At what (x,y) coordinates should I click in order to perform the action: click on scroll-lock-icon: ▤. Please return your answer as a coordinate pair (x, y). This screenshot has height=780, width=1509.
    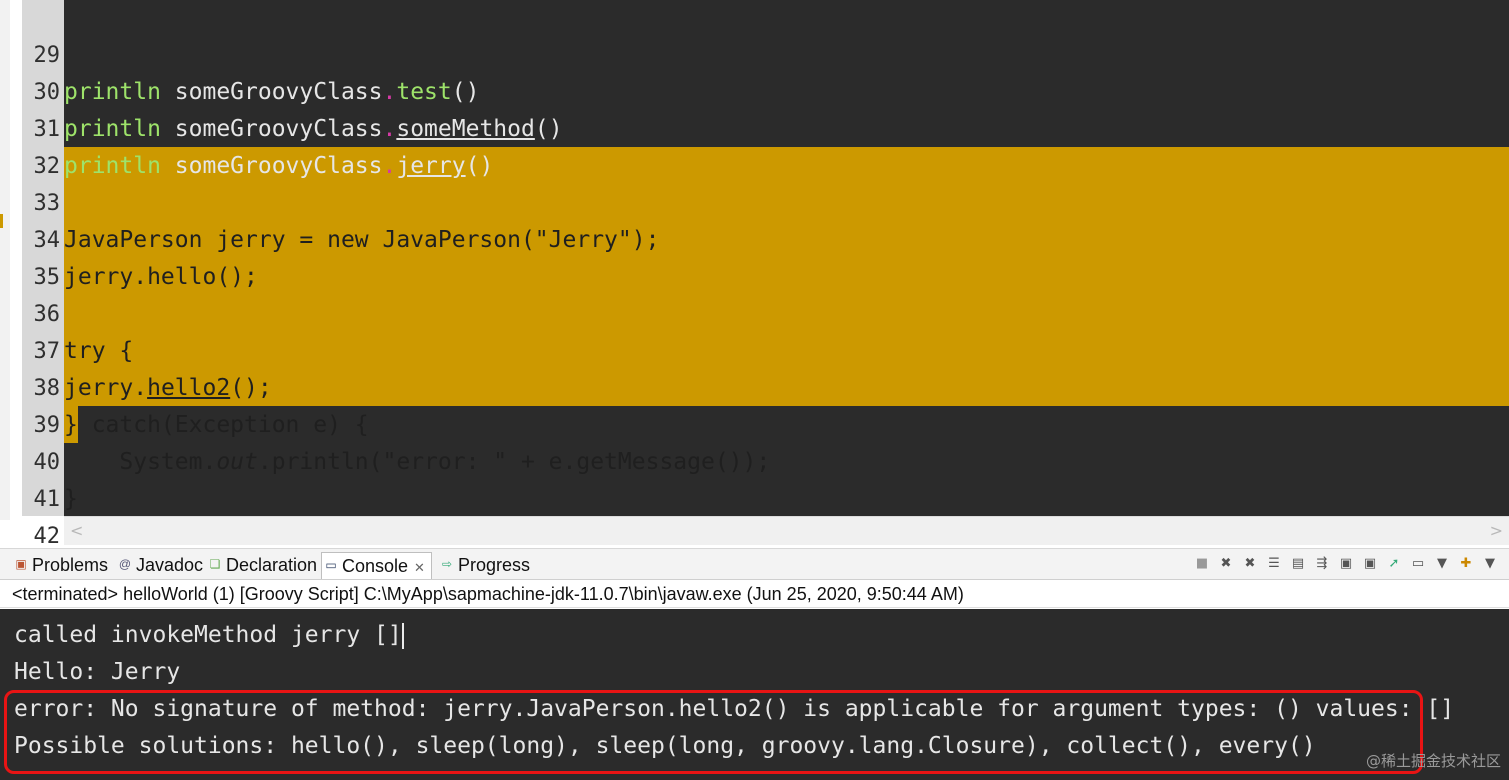
    Looking at the image, I should click on (1298, 563).